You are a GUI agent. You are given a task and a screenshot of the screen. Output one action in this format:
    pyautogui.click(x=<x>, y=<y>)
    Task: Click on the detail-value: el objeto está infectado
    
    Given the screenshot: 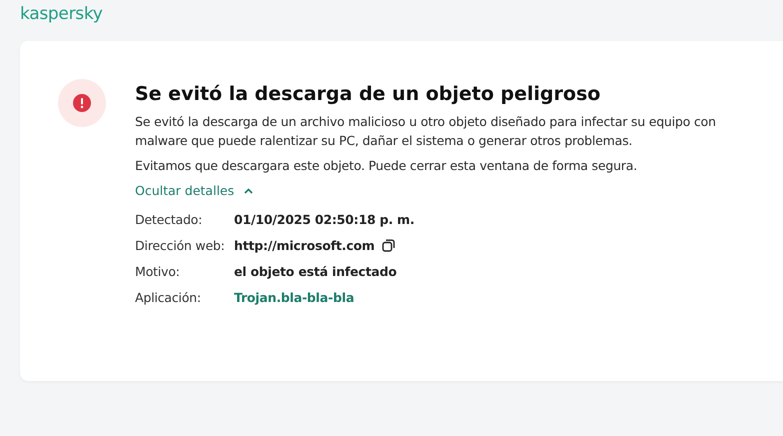 What is the action you would take?
    pyautogui.click(x=315, y=271)
    